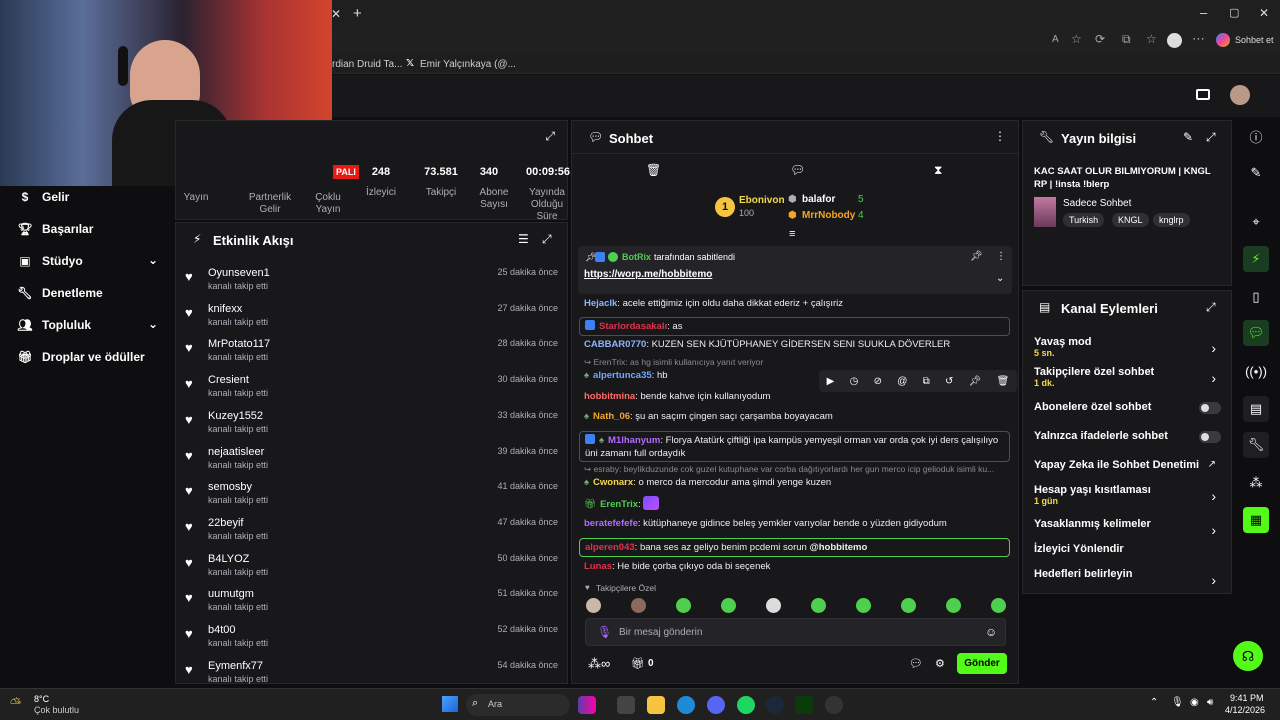  What do you see at coordinates (940, 663) in the screenshot?
I see `settings-gear-icon: ⚙` at bounding box center [940, 663].